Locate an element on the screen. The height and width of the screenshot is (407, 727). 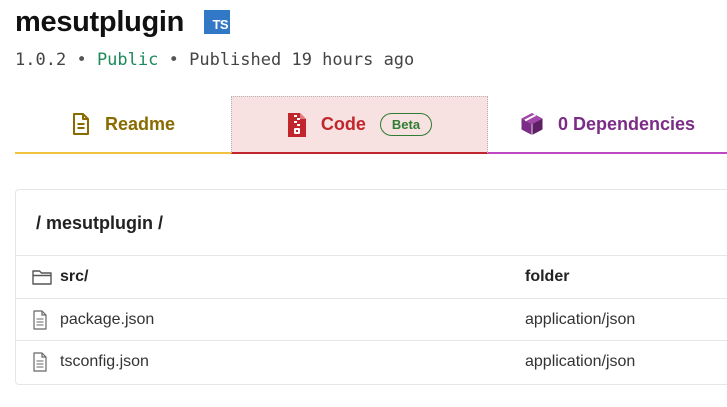
file-name-cell: package.json is located at coordinates (93, 320).